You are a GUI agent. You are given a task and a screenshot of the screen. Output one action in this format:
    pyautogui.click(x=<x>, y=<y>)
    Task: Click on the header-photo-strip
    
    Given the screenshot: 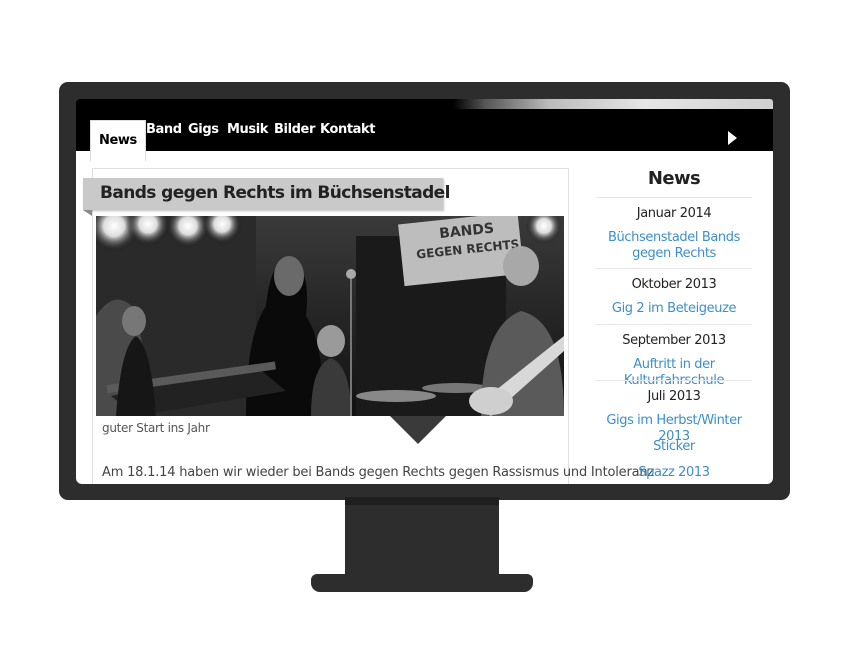 What is the action you would take?
    pyautogui.click(x=613, y=104)
    